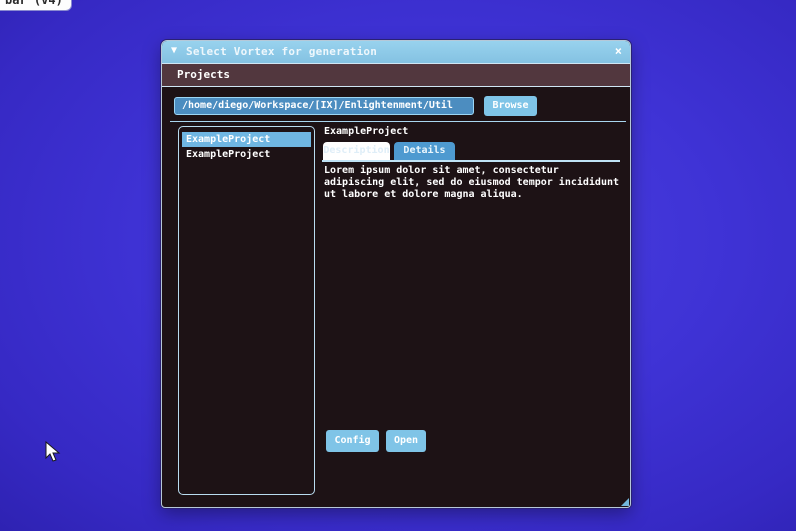 Image resolution: width=796 pixels, height=531 pixels. Describe the element at coordinates (53, 451) in the screenshot. I see `mouse-cursor-icon` at that location.